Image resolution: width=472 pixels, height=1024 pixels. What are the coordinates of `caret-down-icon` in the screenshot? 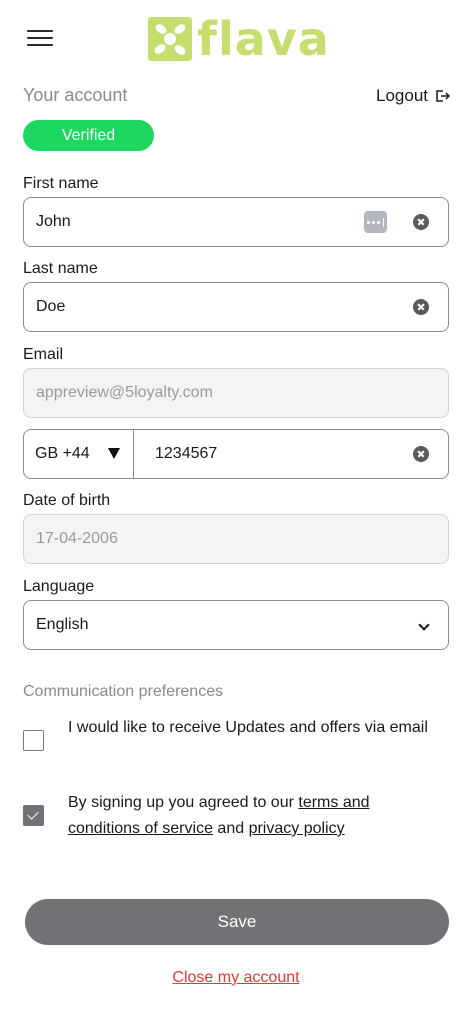 It's located at (114, 453).